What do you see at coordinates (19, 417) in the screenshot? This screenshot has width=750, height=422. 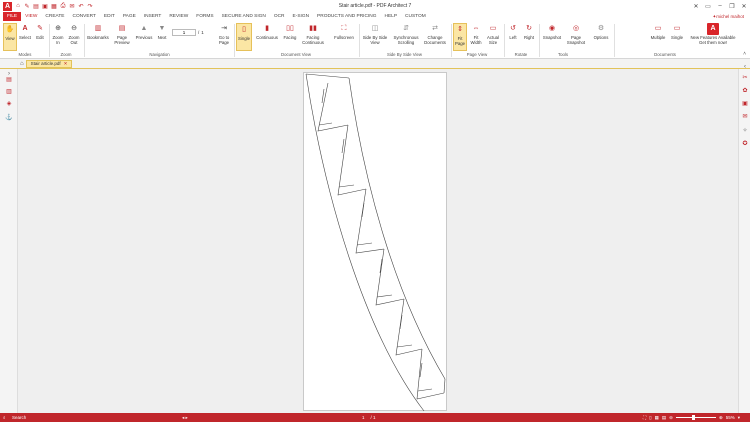 I see `search-label: Search` at bounding box center [19, 417].